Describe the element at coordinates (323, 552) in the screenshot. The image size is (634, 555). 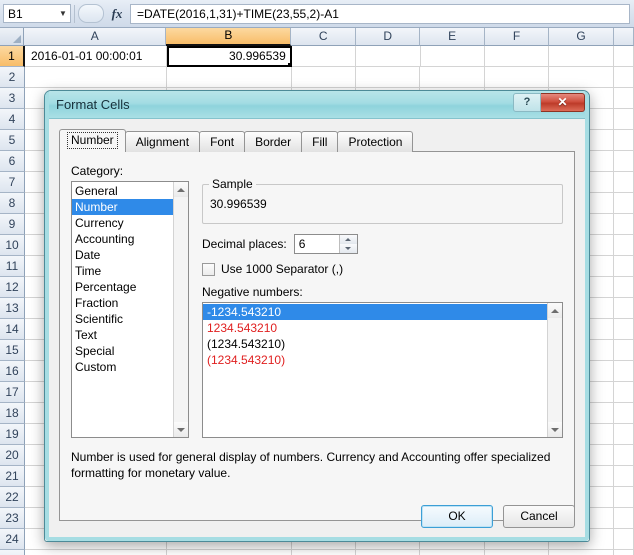
I see `cell-c25` at that location.